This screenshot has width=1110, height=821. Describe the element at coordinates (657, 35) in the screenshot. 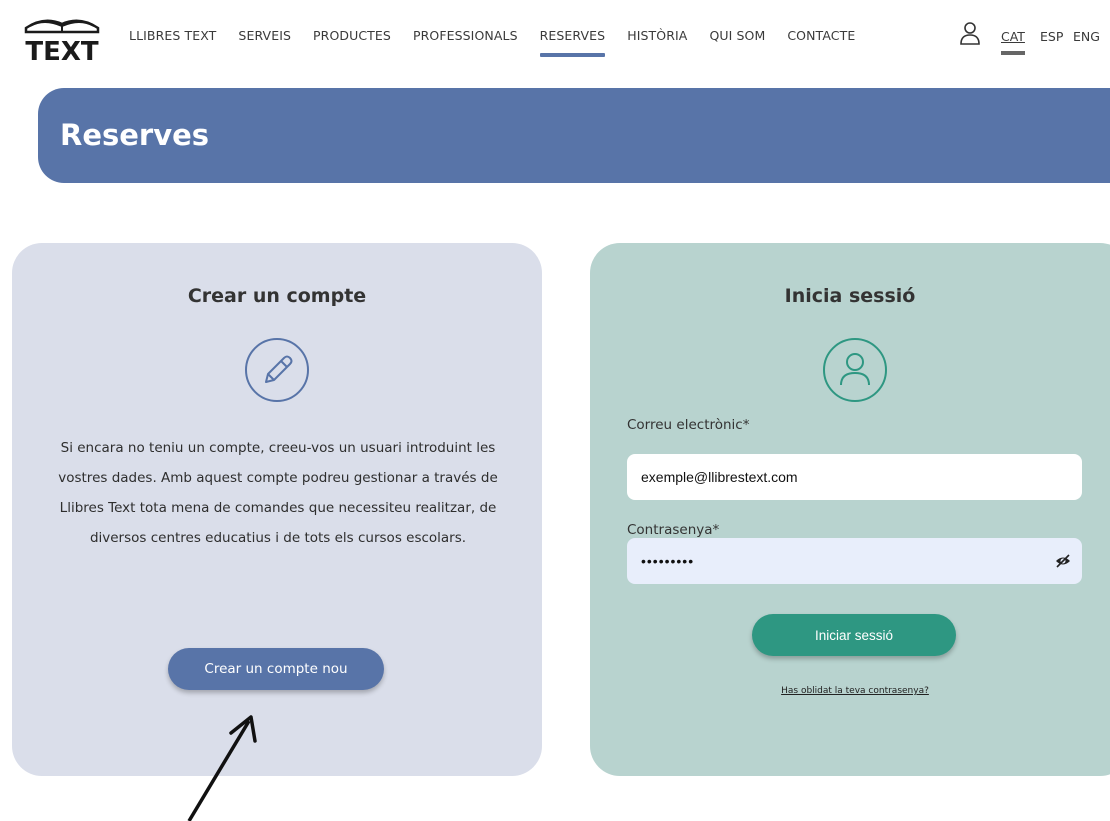

I see `nav-historia: HISTÒRIA` at that location.